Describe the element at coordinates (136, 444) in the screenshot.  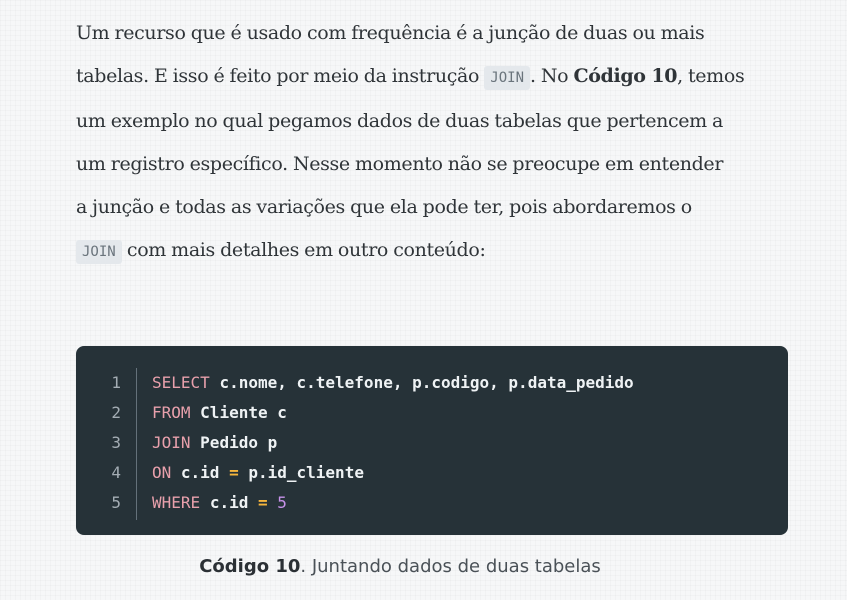
I see `gutter-divider` at that location.